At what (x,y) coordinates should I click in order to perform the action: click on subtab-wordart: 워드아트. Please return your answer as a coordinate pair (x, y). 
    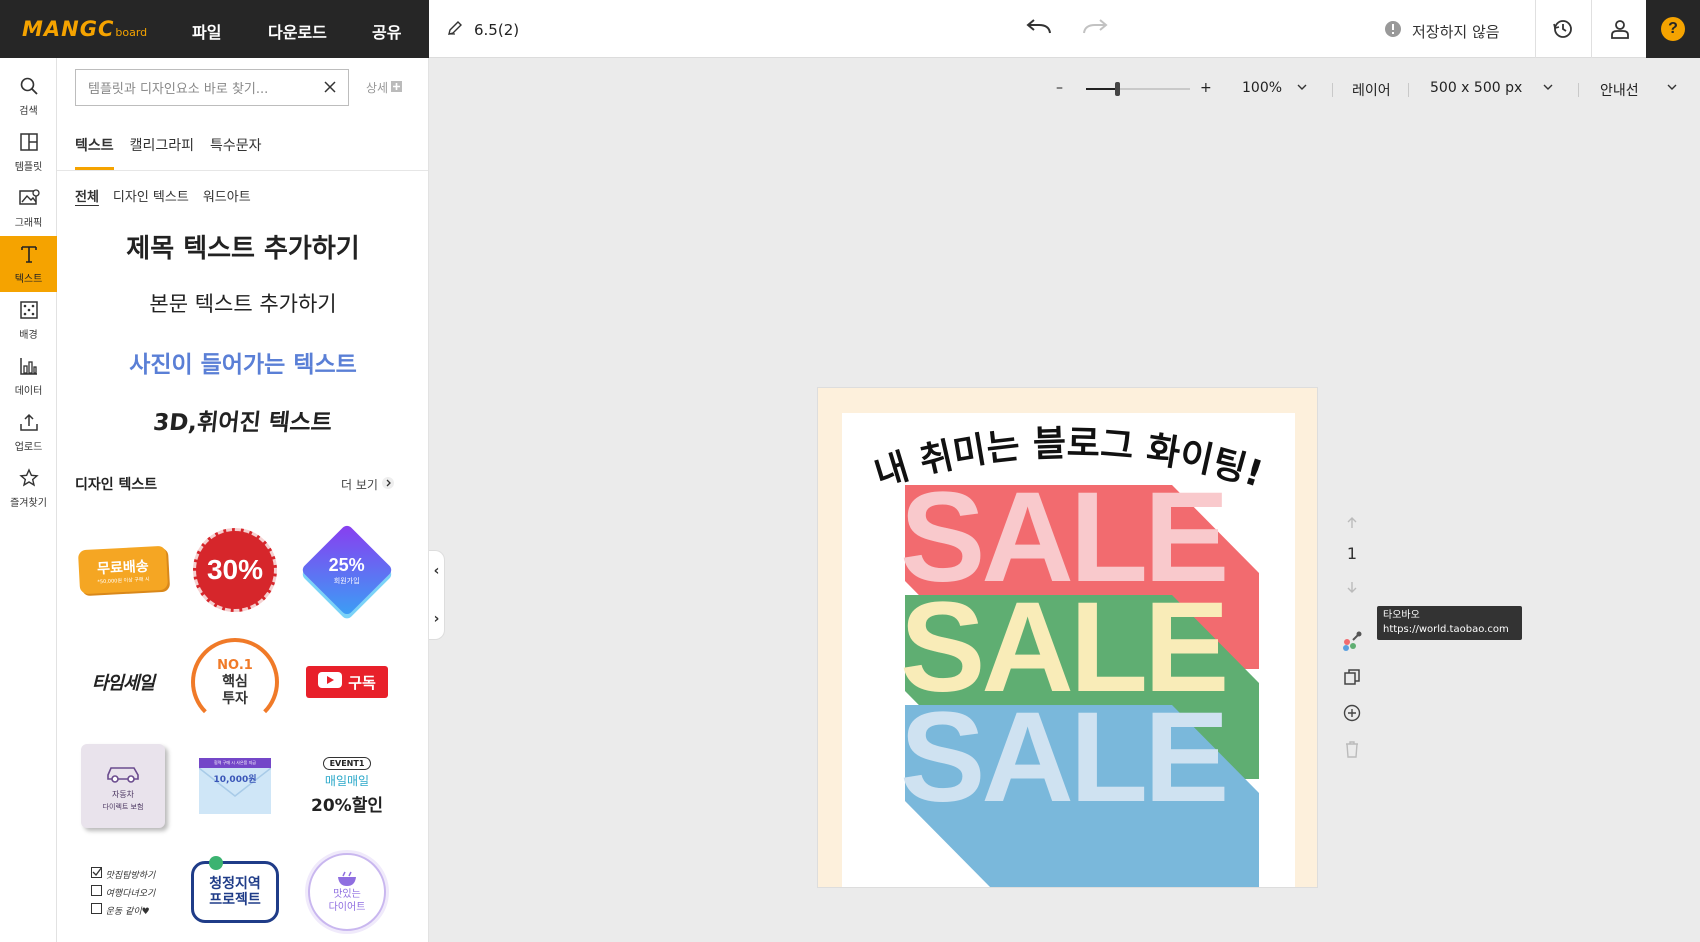
    Looking at the image, I should click on (227, 195).